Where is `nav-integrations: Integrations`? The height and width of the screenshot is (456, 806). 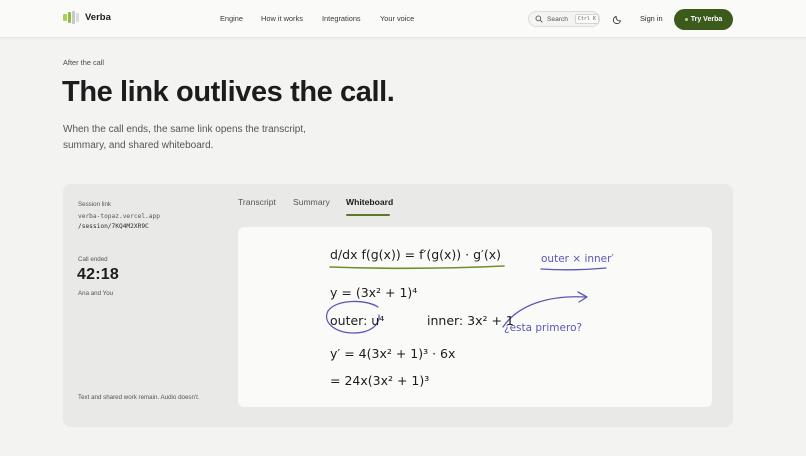
nav-integrations: Integrations is located at coordinates (341, 18).